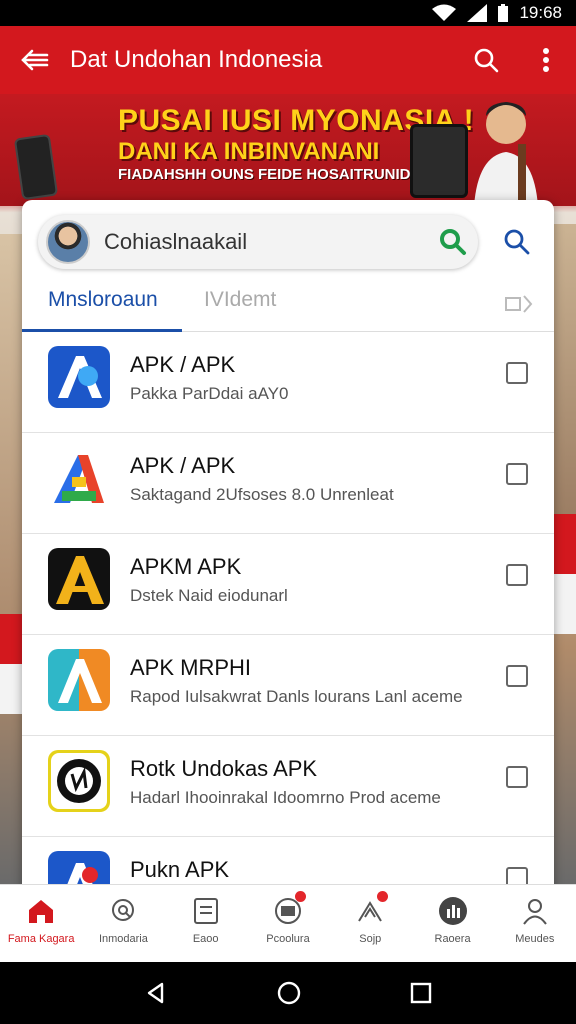  What do you see at coordinates (186, 566) in the screenshot?
I see `app-name: APKM APK` at bounding box center [186, 566].